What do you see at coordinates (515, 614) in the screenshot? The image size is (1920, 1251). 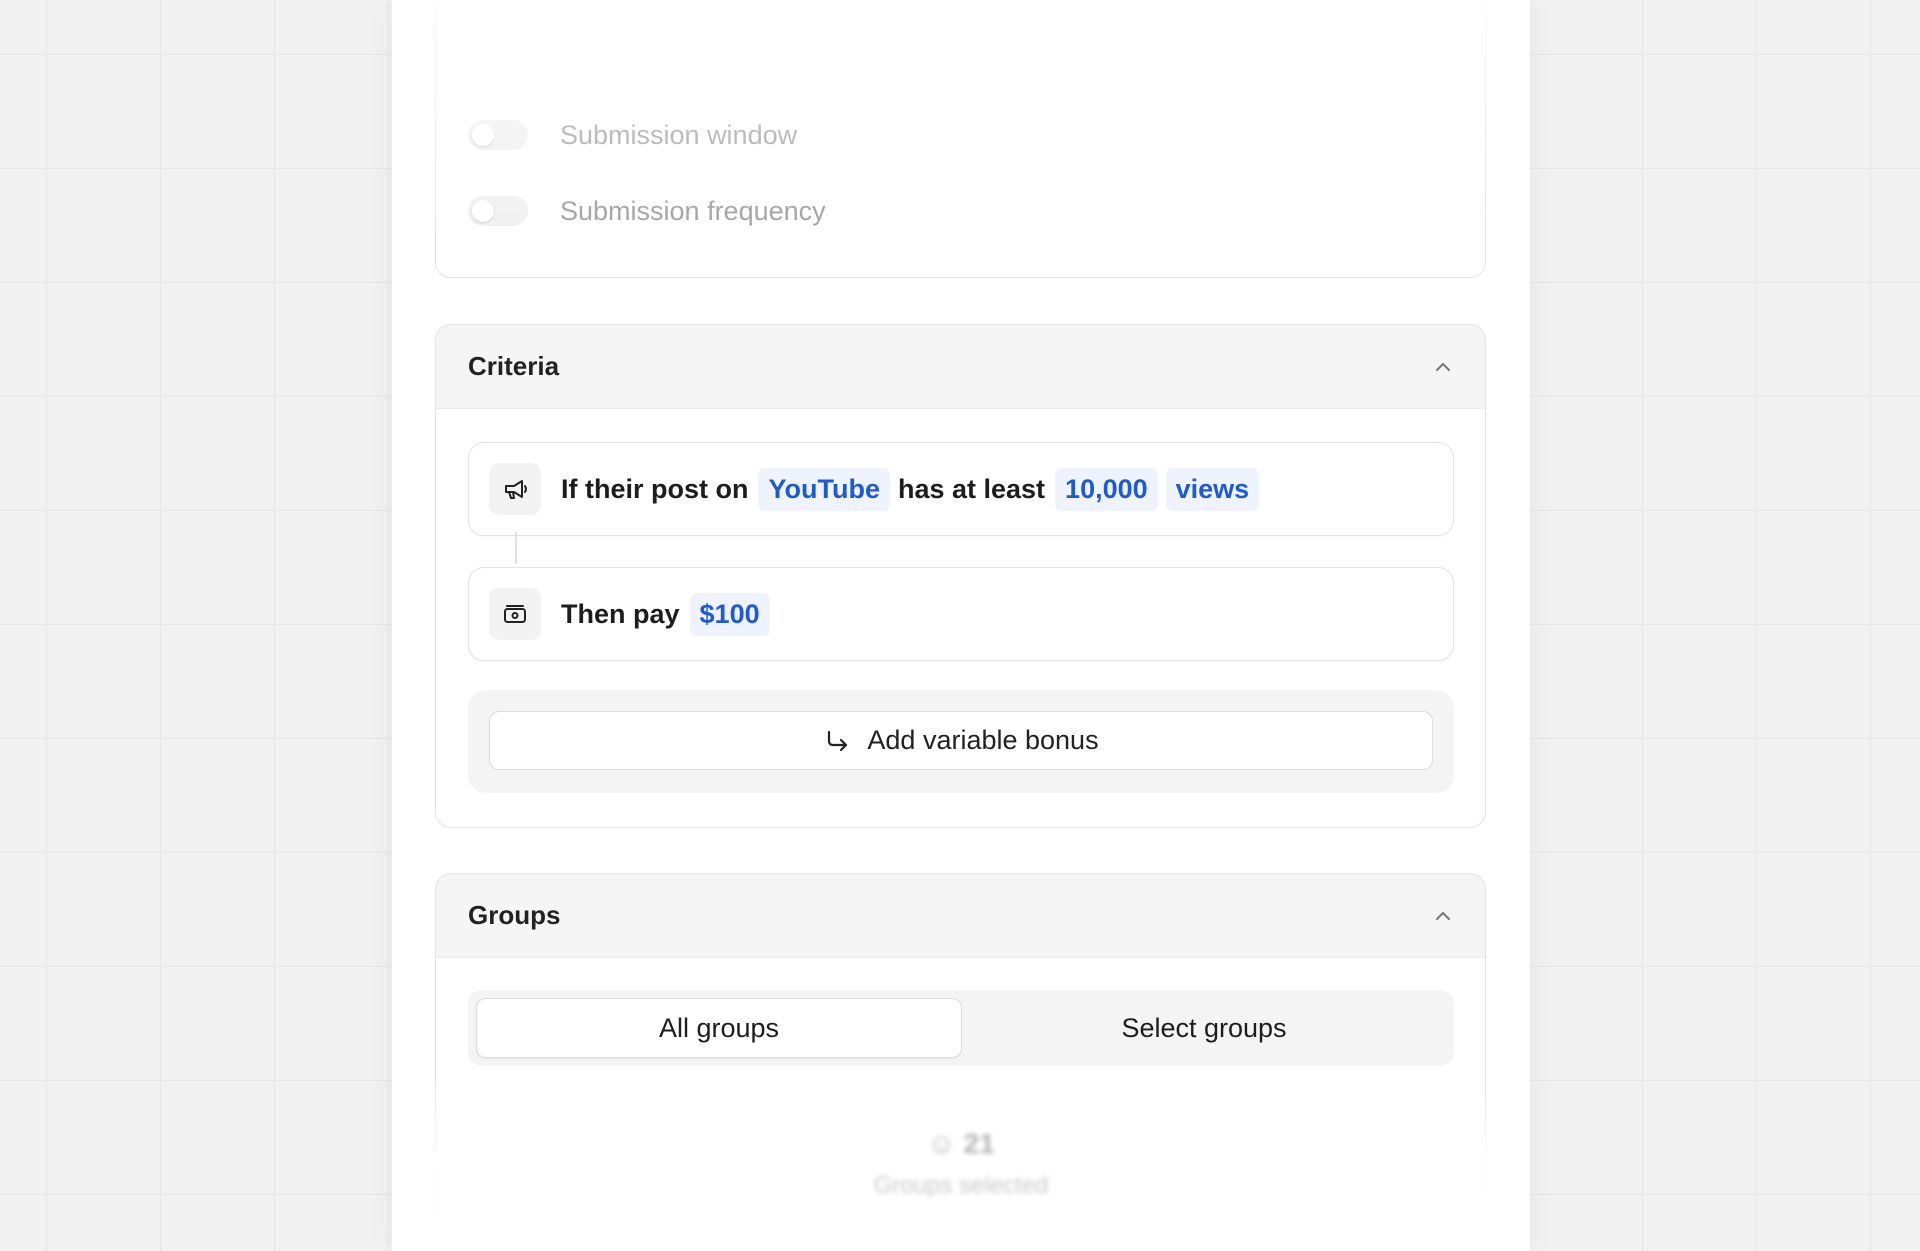 I see `cash-icon` at bounding box center [515, 614].